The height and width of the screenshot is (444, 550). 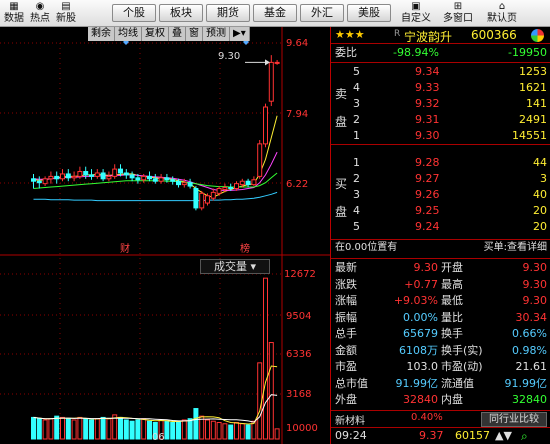 What do you see at coordinates (351, 383) in the screenshot?
I see `stat-label: 总市值` at bounding box center [351, 383].